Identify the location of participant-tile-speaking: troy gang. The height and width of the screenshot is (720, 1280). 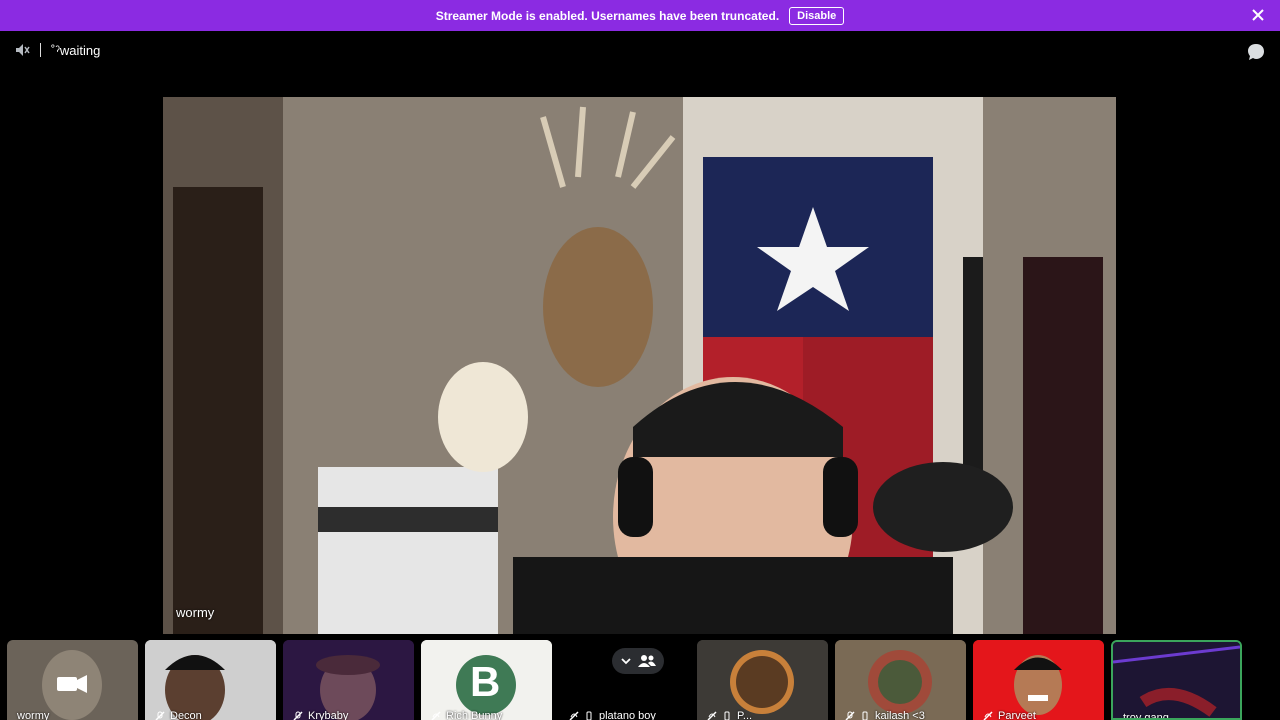
(1176, 680).